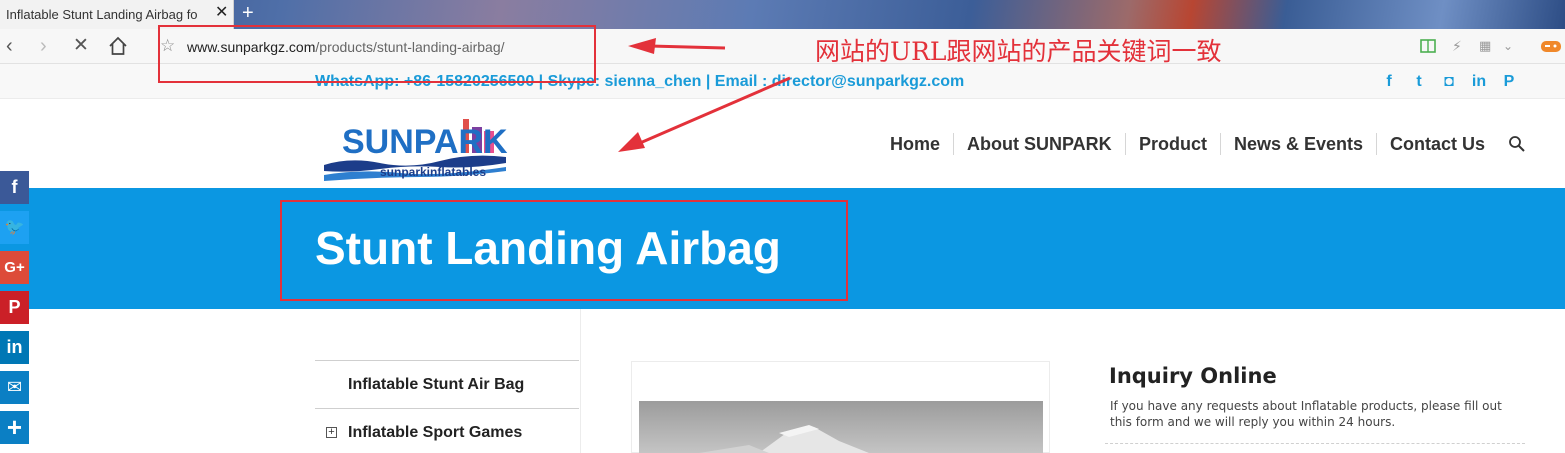 The width and height of the screenshot is (1565, 453). Describe the element at coordinates (704, 95) in the screenshot. I see `annotation-arrows` at that location.